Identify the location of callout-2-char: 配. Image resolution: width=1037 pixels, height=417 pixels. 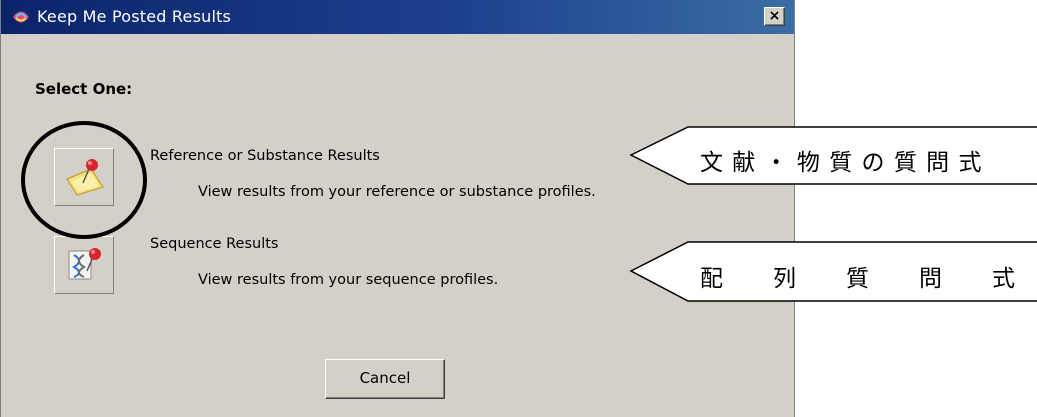
(711, 279).